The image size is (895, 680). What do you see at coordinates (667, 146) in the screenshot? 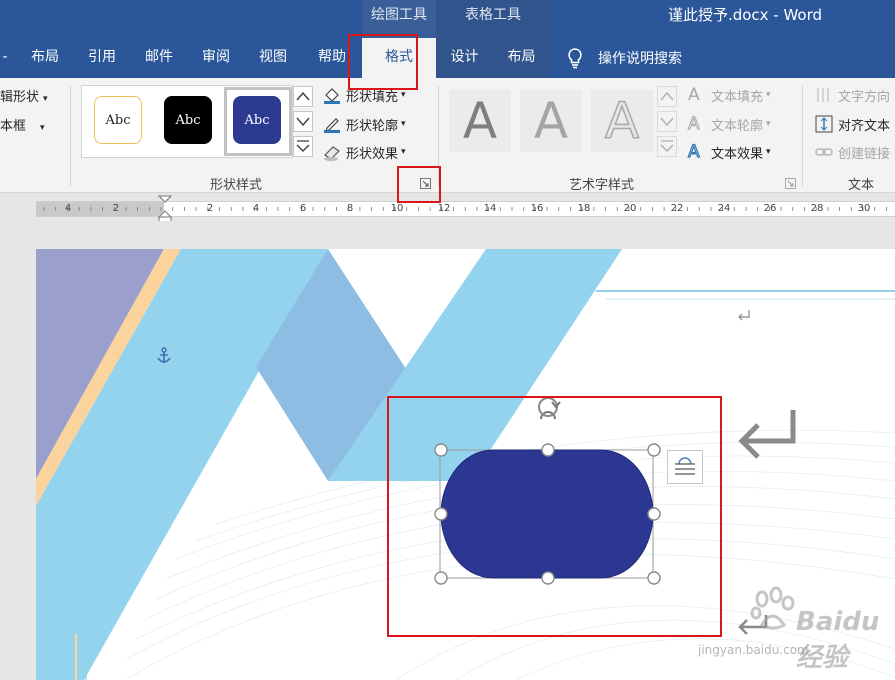
I see `wordart-more` at bounding box center [667, 146].